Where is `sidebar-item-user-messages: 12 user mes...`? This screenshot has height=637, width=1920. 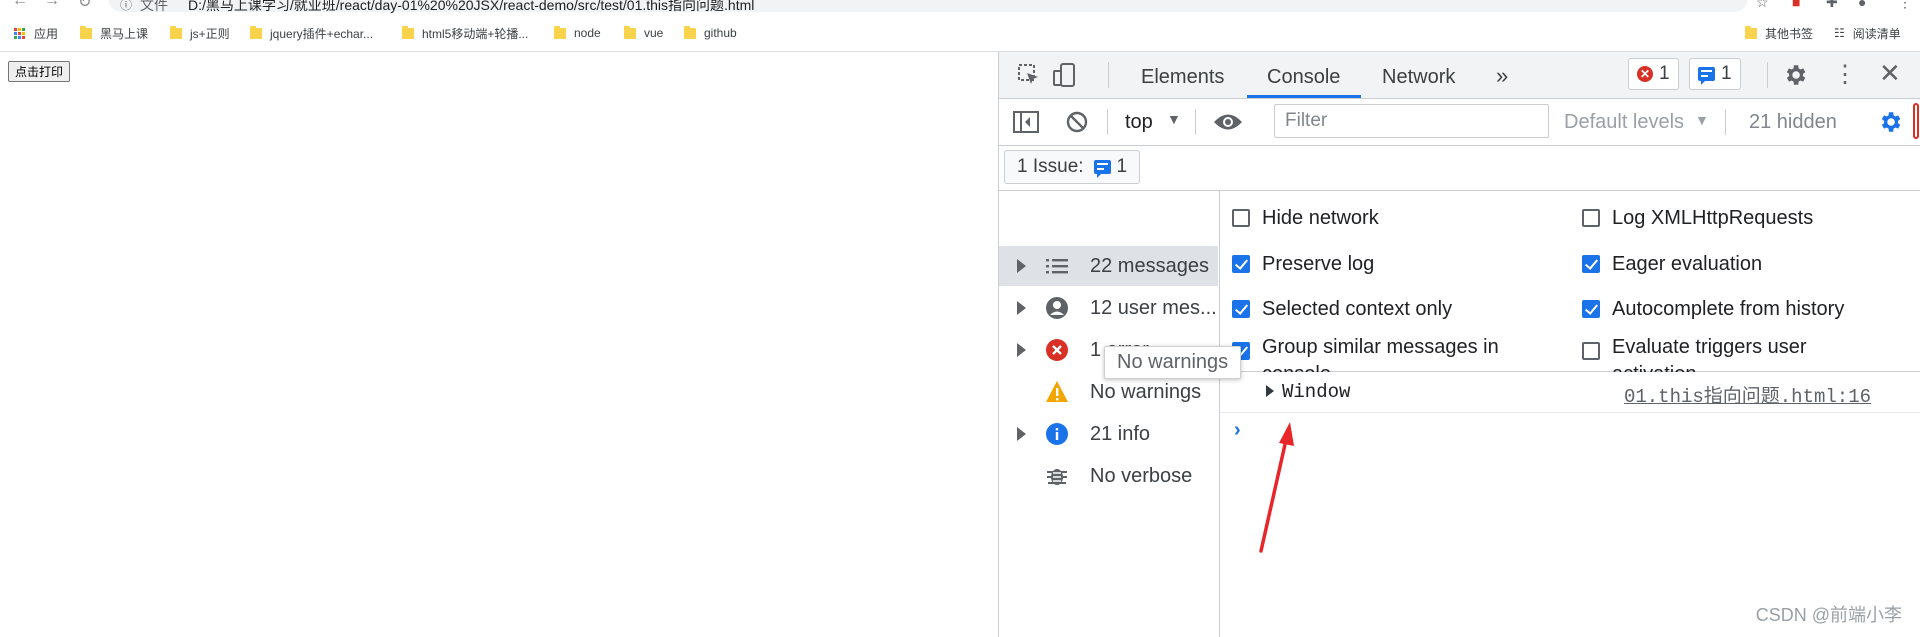 sidebar-item-user-messages: 12 user mes... is located at coordinates (1108, 308).